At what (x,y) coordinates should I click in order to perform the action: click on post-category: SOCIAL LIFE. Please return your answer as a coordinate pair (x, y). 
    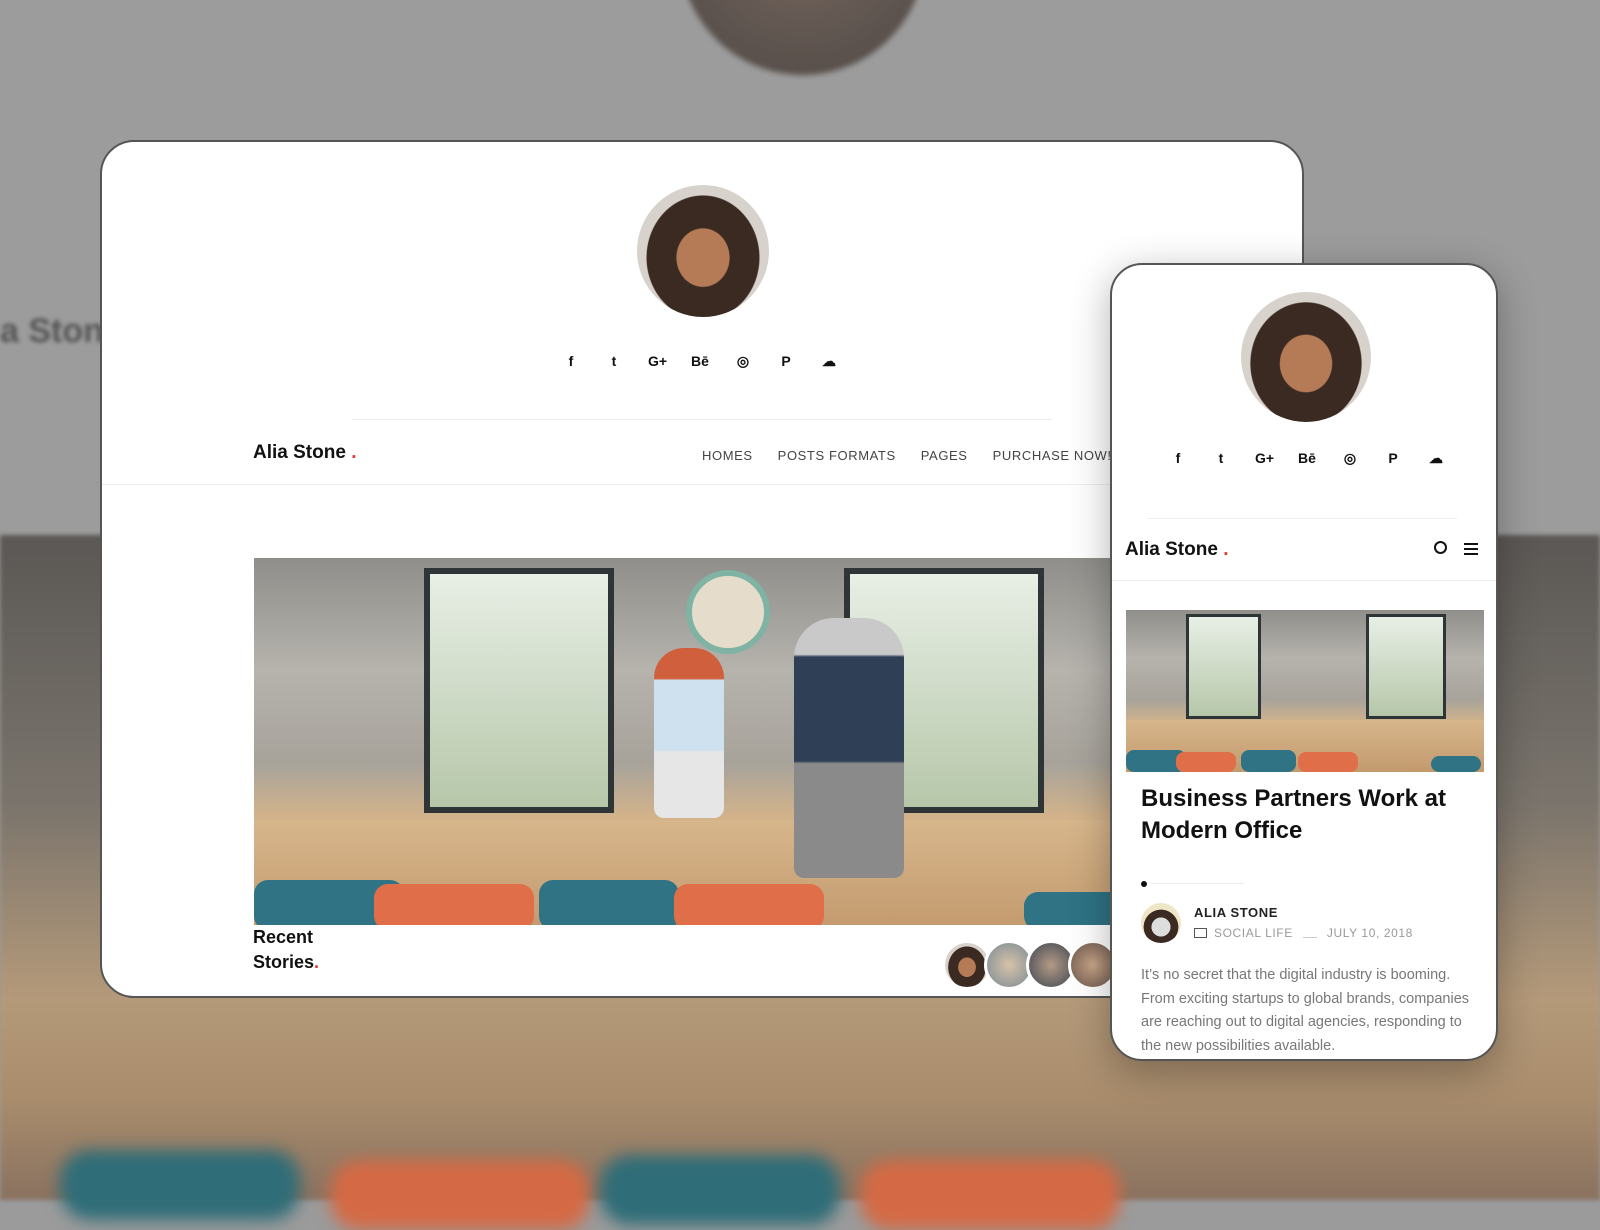
    Looking at the image, I should click on (1253, 933).